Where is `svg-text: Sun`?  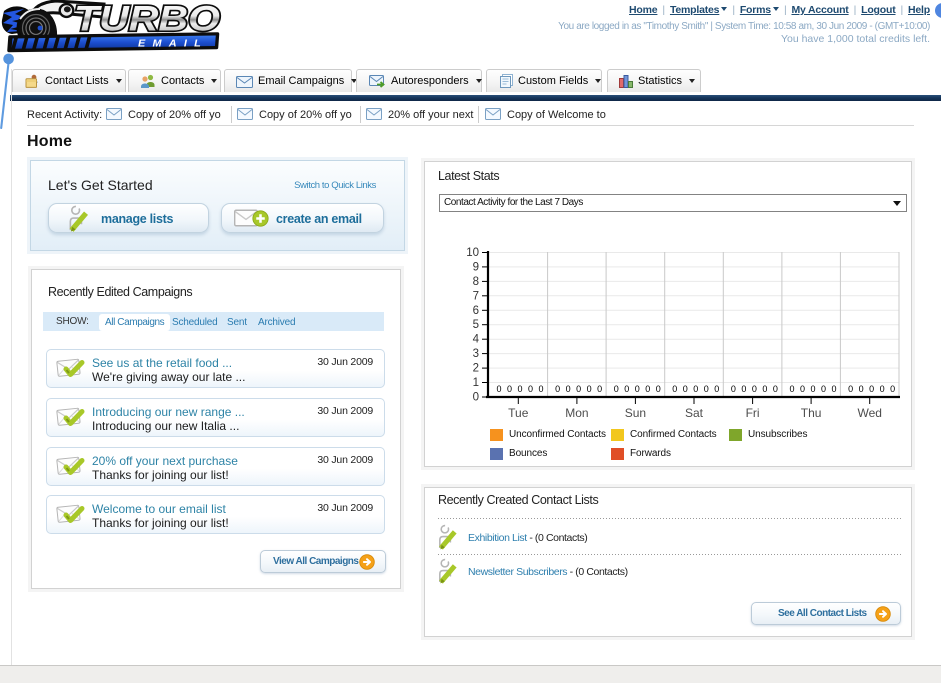
svg-text: Sun is located at coordinates (635, 413).